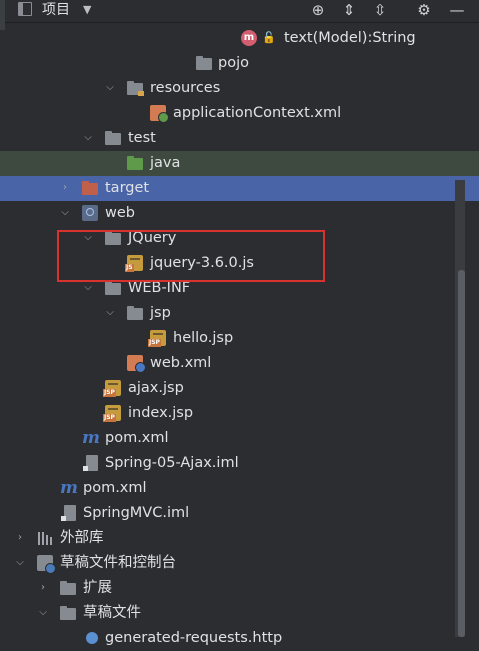 This screenshot has width=479, height=651. What do you see at coordinates (269, 37) in the screenshot?
I see `lock-open-icon: 🔓` at bounding box center [269, 37].